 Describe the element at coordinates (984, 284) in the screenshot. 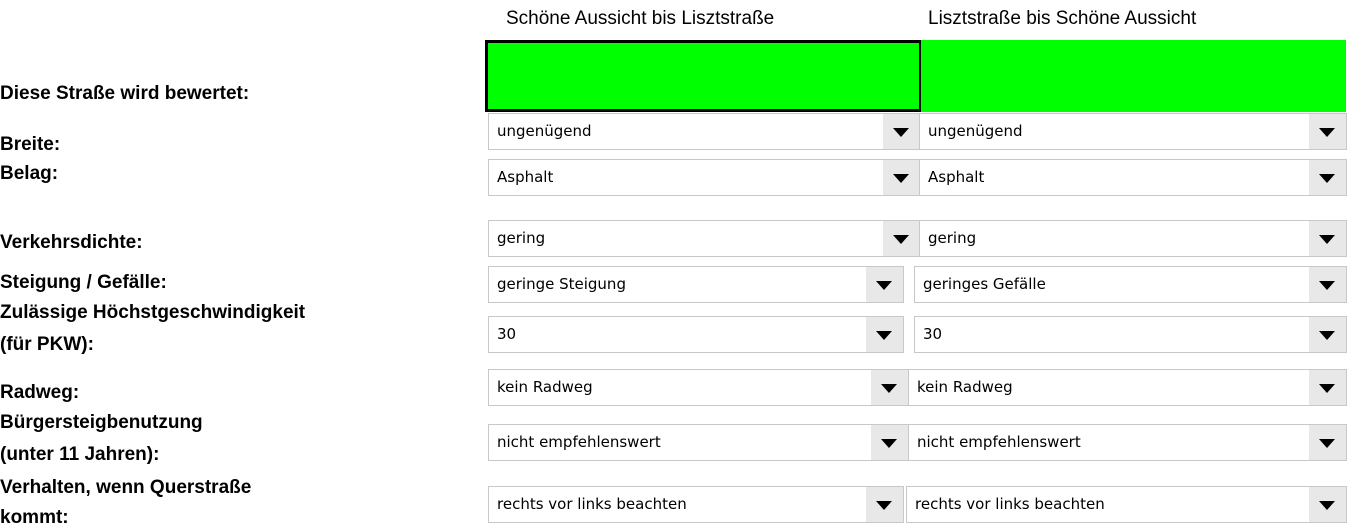

I see `slope-value-right: geringes Gefälle` at that location.